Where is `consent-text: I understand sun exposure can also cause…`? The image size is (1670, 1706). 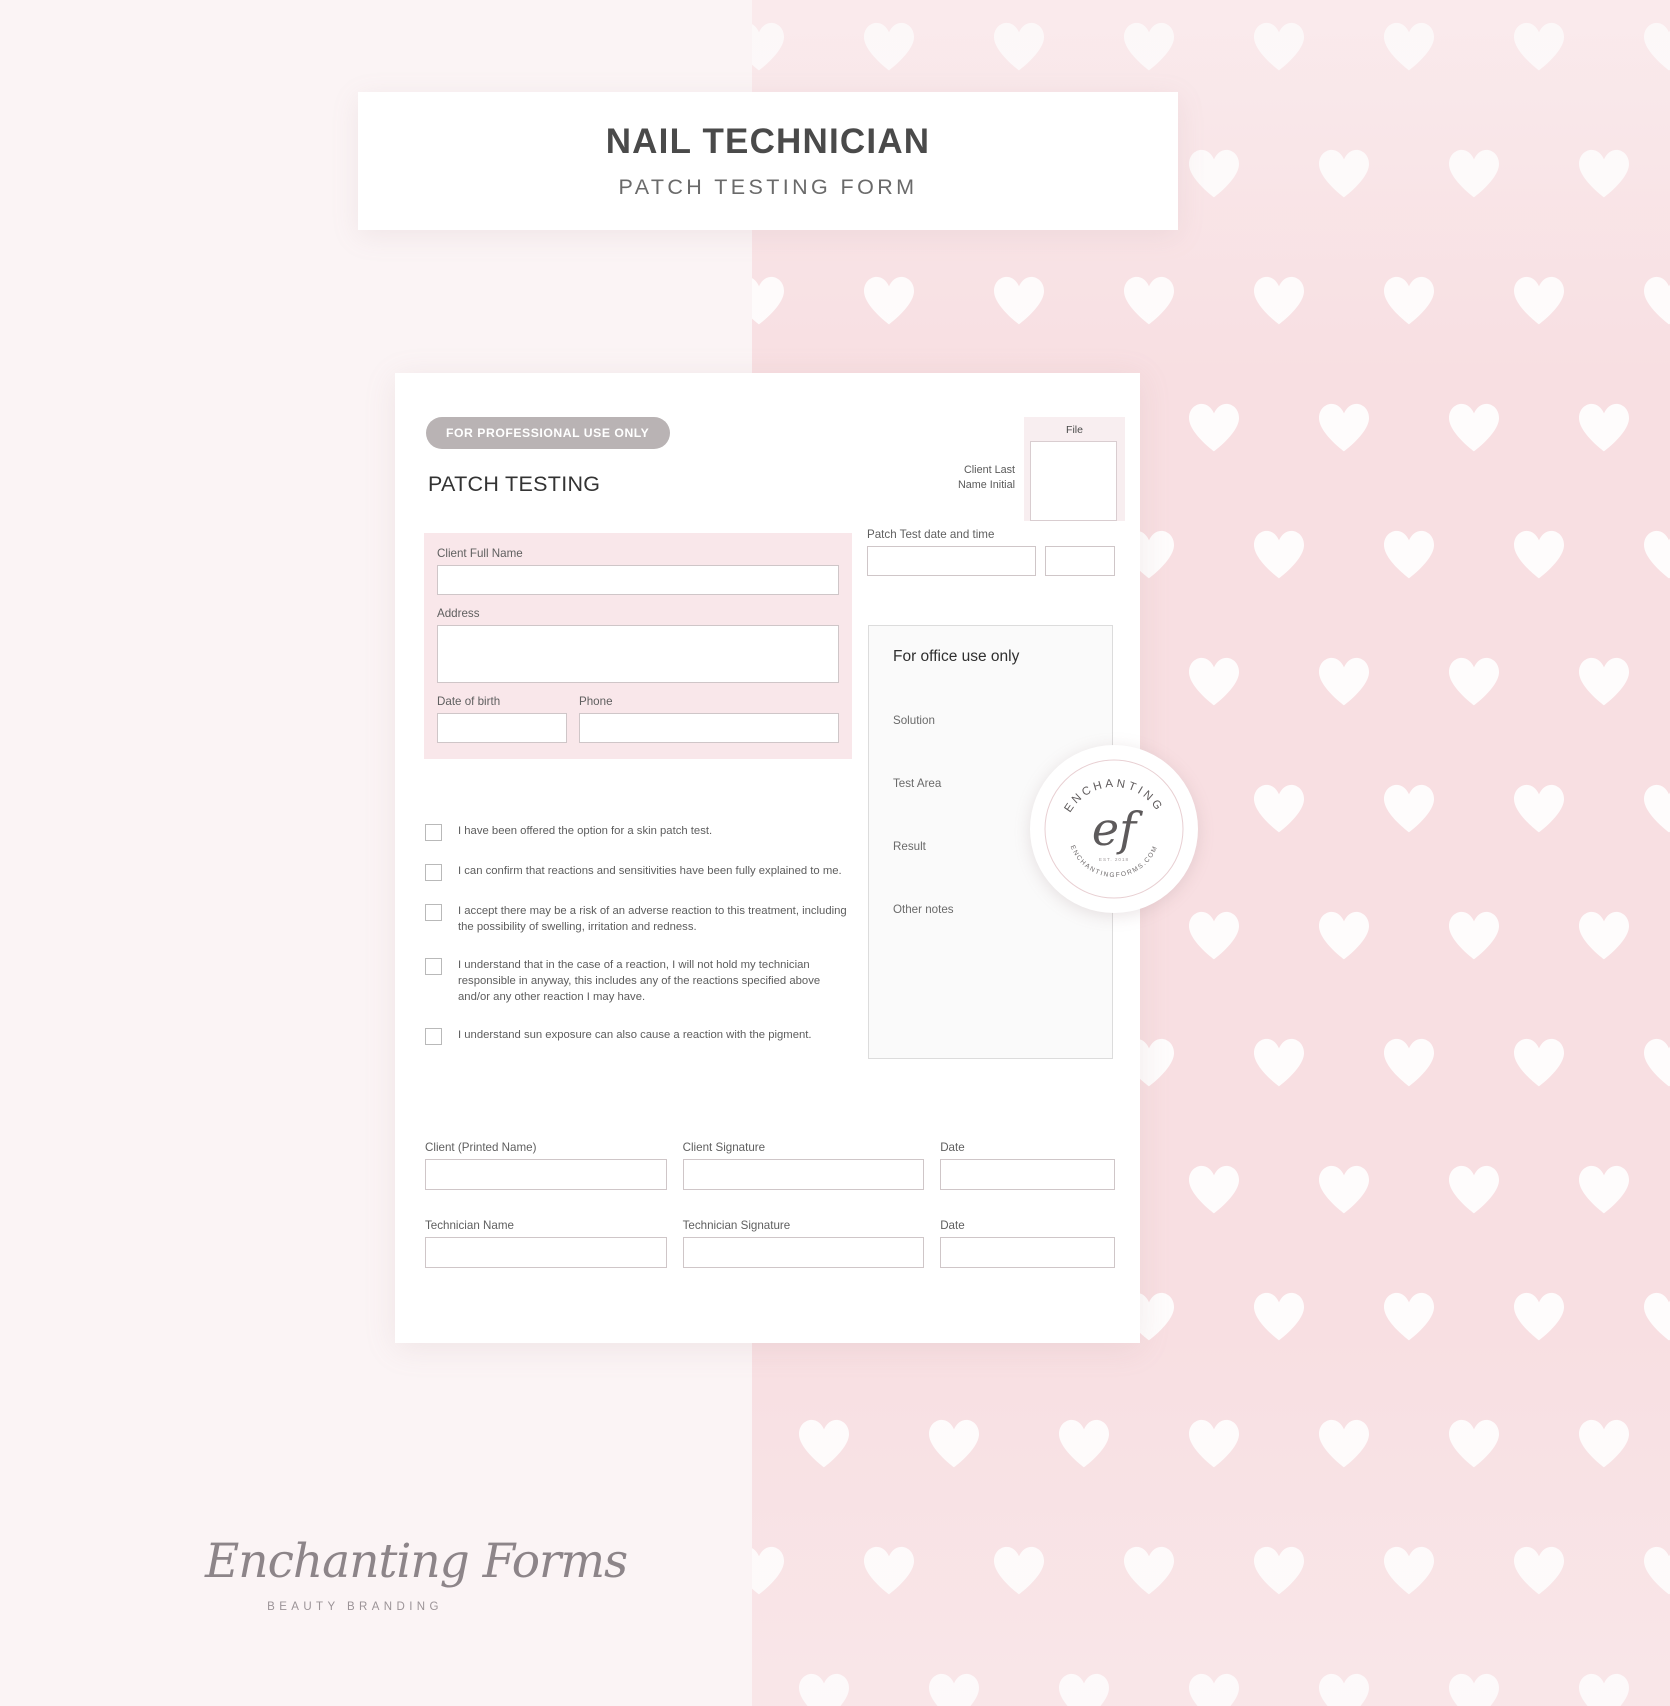 consent-text: I understand sun exposure can also cause… is located at coordinates (635, 1035).